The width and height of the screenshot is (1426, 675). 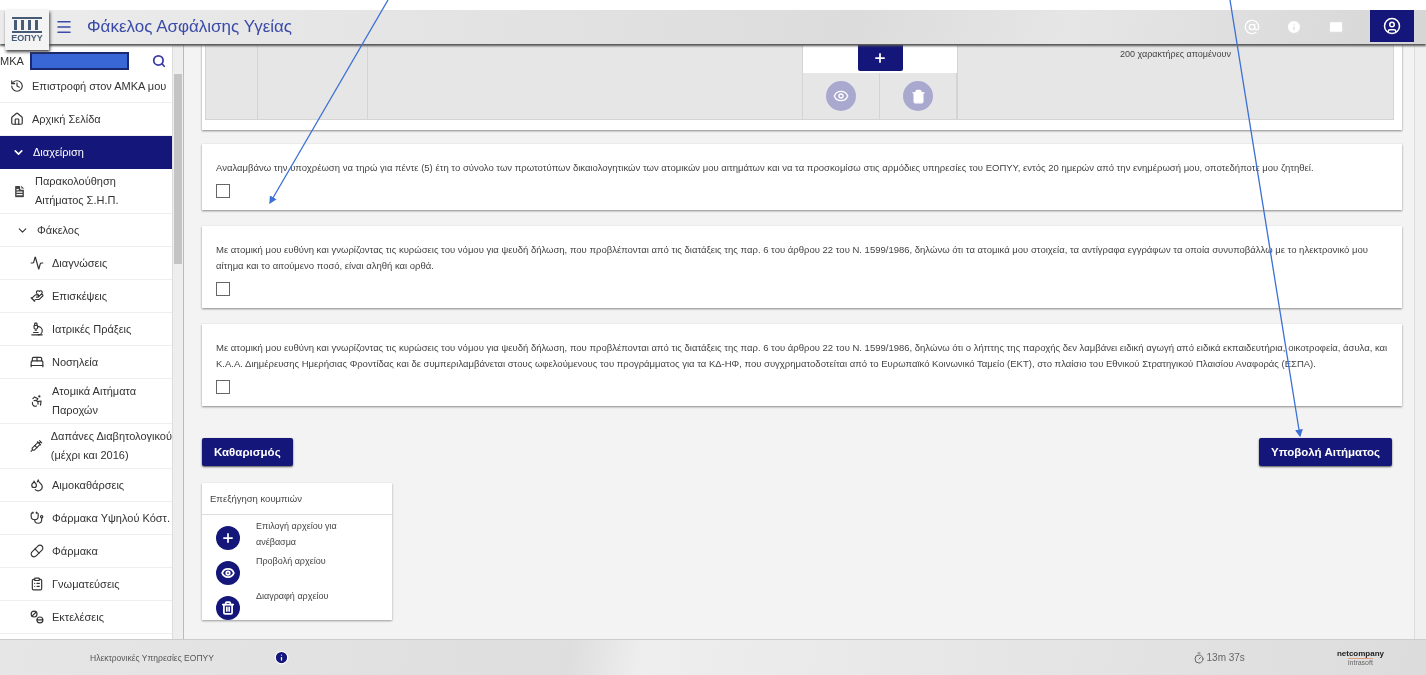 I want to click on menu-item-label: Διαγνώσεις, so click(x=80, y=263).